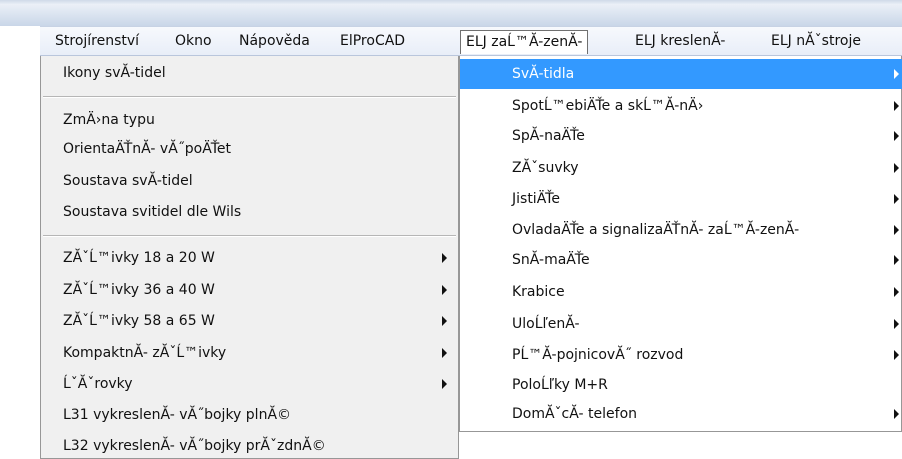 This screenshot has width=902, height=459. I want to click on submenu-item-spotrebice-skrine: SpotĹ™ebiÄŤe a skĹ™Ă-nÄ›, so click(607, 106).